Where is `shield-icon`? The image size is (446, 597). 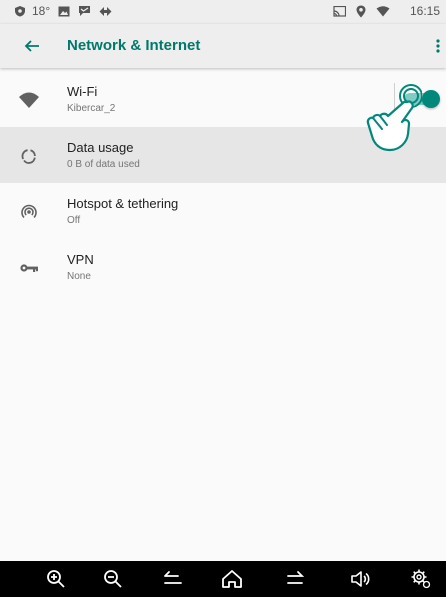
shield-icon is located at coordinates (20, 11).